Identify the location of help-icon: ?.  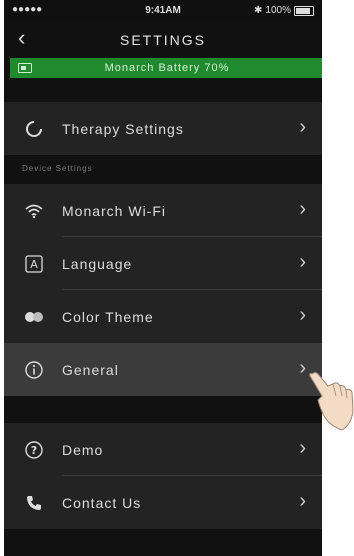
(34, 449).